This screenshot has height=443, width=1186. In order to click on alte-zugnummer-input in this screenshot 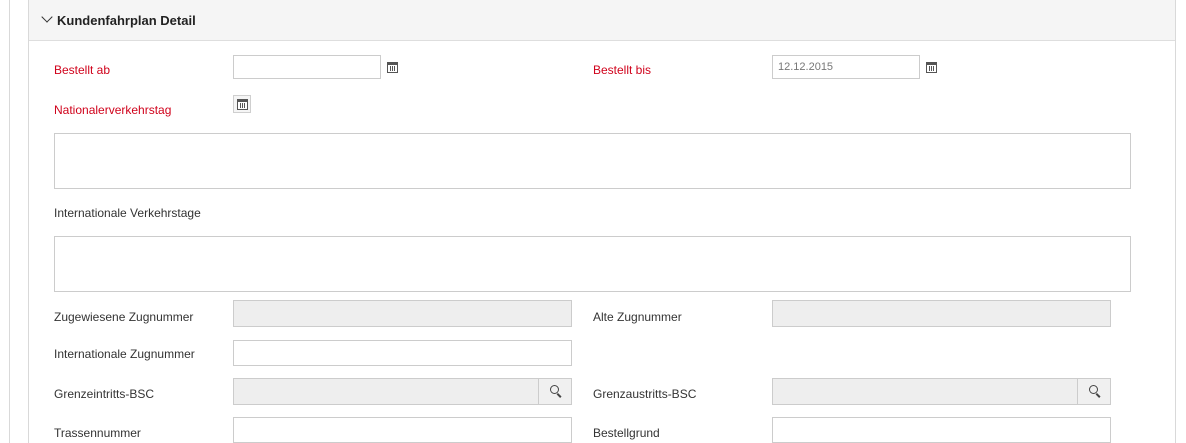, I will do `click(941, 313)`.